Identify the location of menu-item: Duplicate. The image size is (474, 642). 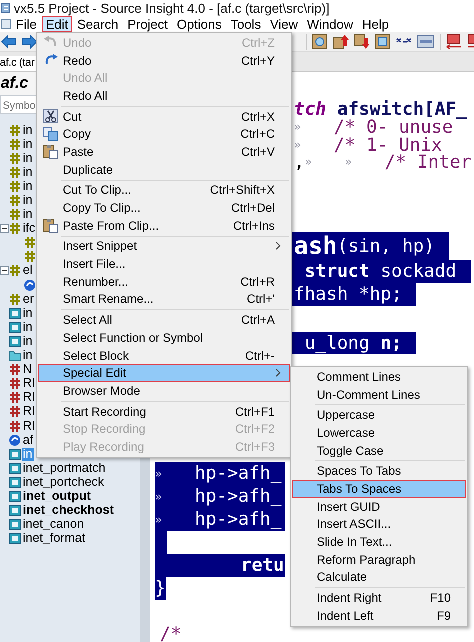
(164, 169).